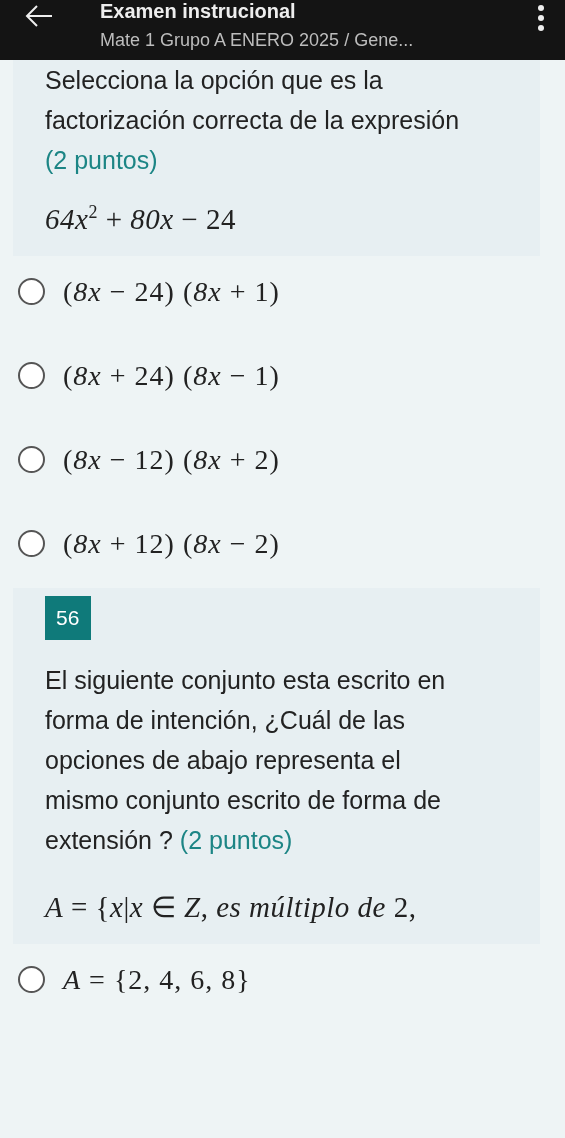  I want to click on math-expression: A = {x|x ∈ Z, es múltiplo de 2,, so click(231, 906).